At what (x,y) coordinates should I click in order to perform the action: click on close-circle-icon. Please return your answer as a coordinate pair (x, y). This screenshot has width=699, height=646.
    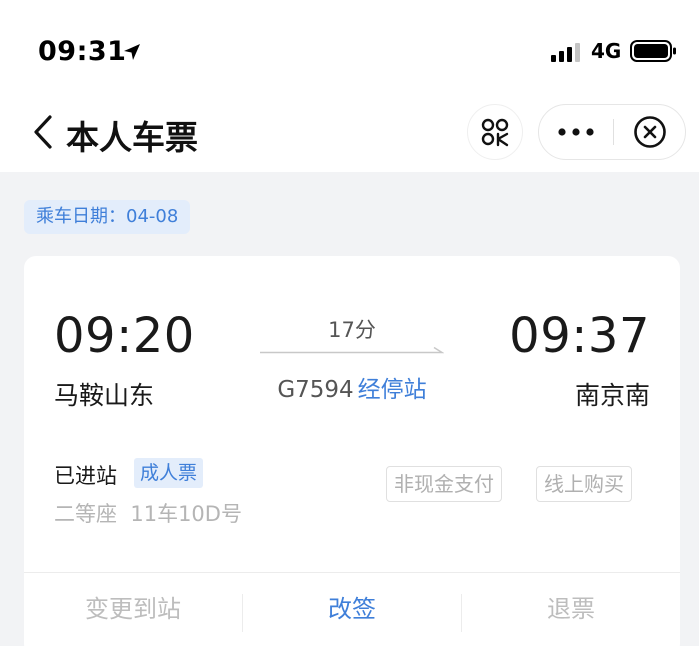
    Looking at the image, I should click on (650, 132).